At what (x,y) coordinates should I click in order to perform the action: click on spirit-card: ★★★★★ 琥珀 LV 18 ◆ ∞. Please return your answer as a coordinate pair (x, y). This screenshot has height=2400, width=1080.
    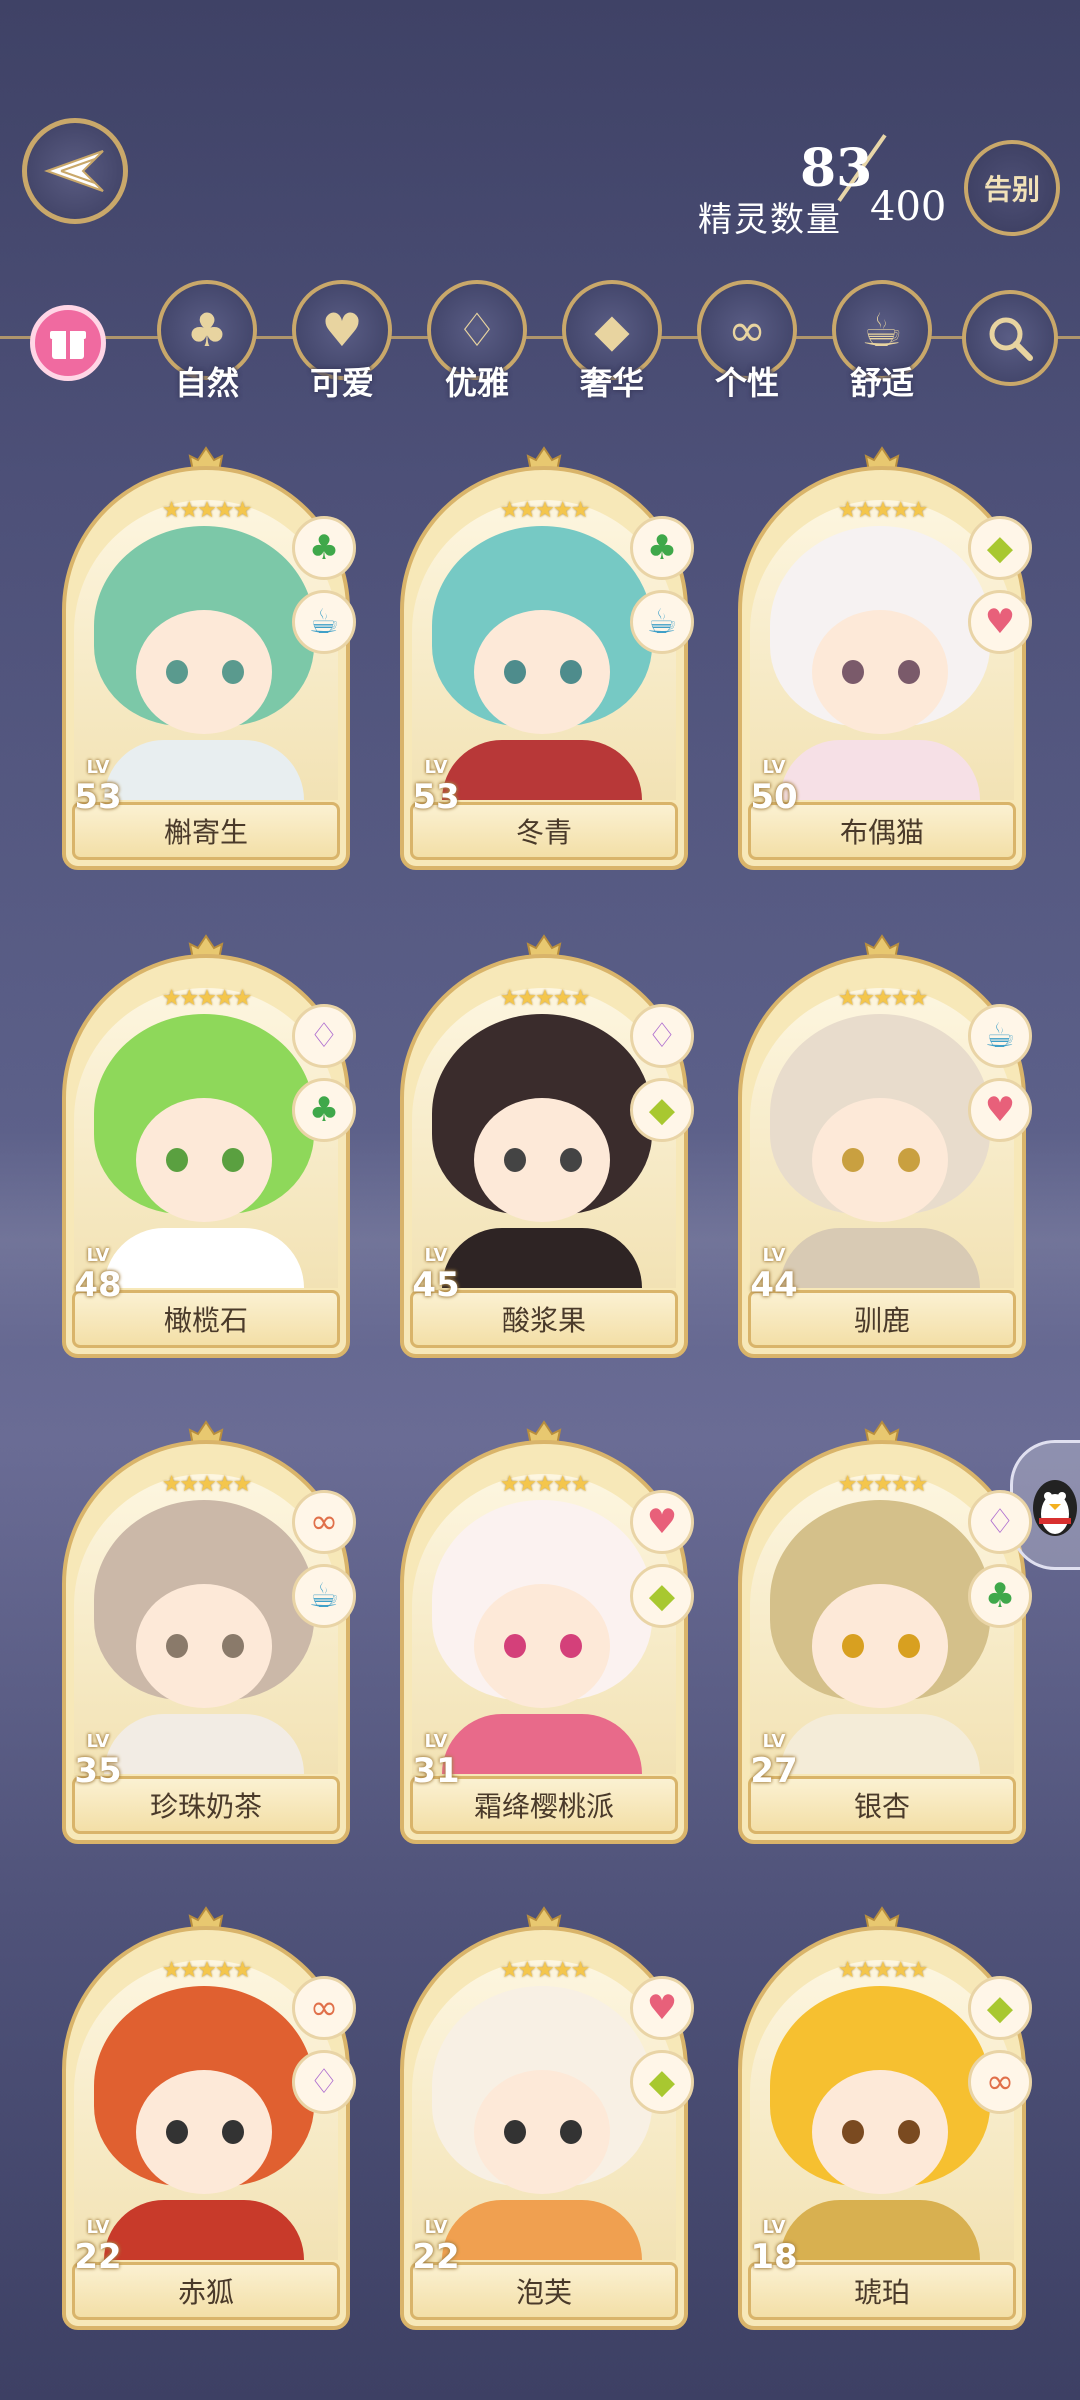
    Looking at the image, I should click on (885, 2118).